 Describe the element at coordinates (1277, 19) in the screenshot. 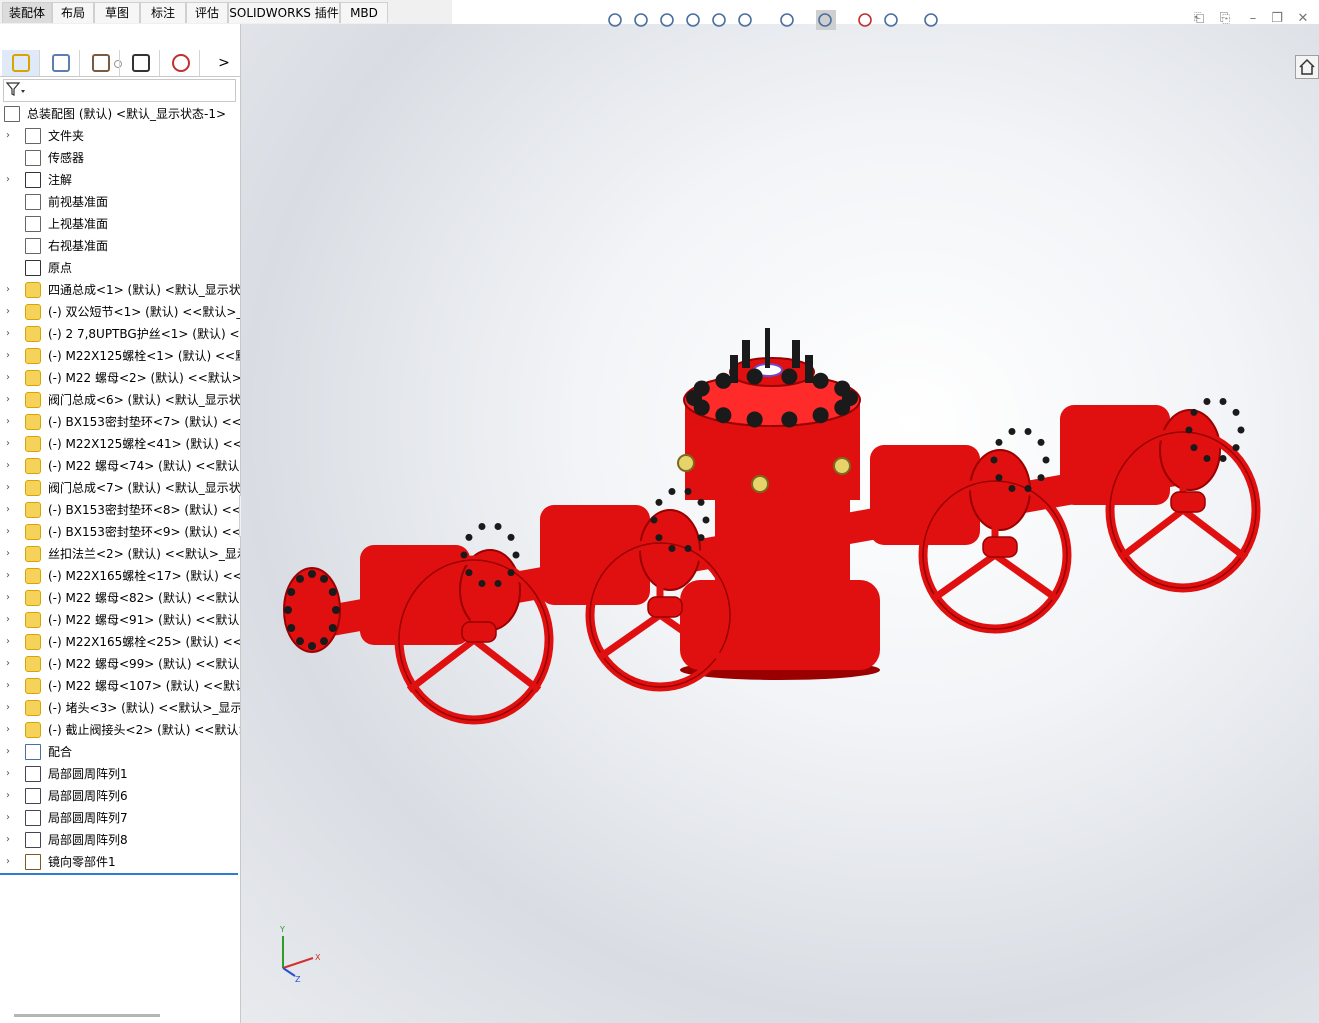

I see `restore-icon: ❐` at that location.